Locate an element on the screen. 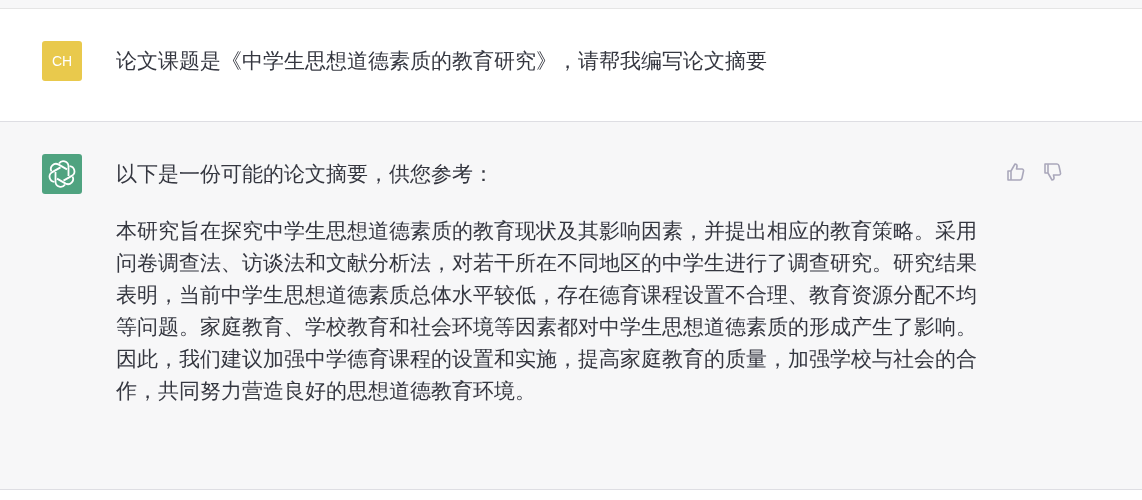 This screenshot has width=1142, height=500. message-text: 论文课题是《中学生思想道德素质的教育研究》，请帮我编写论文摘要 is located at coordinates (442, 61).